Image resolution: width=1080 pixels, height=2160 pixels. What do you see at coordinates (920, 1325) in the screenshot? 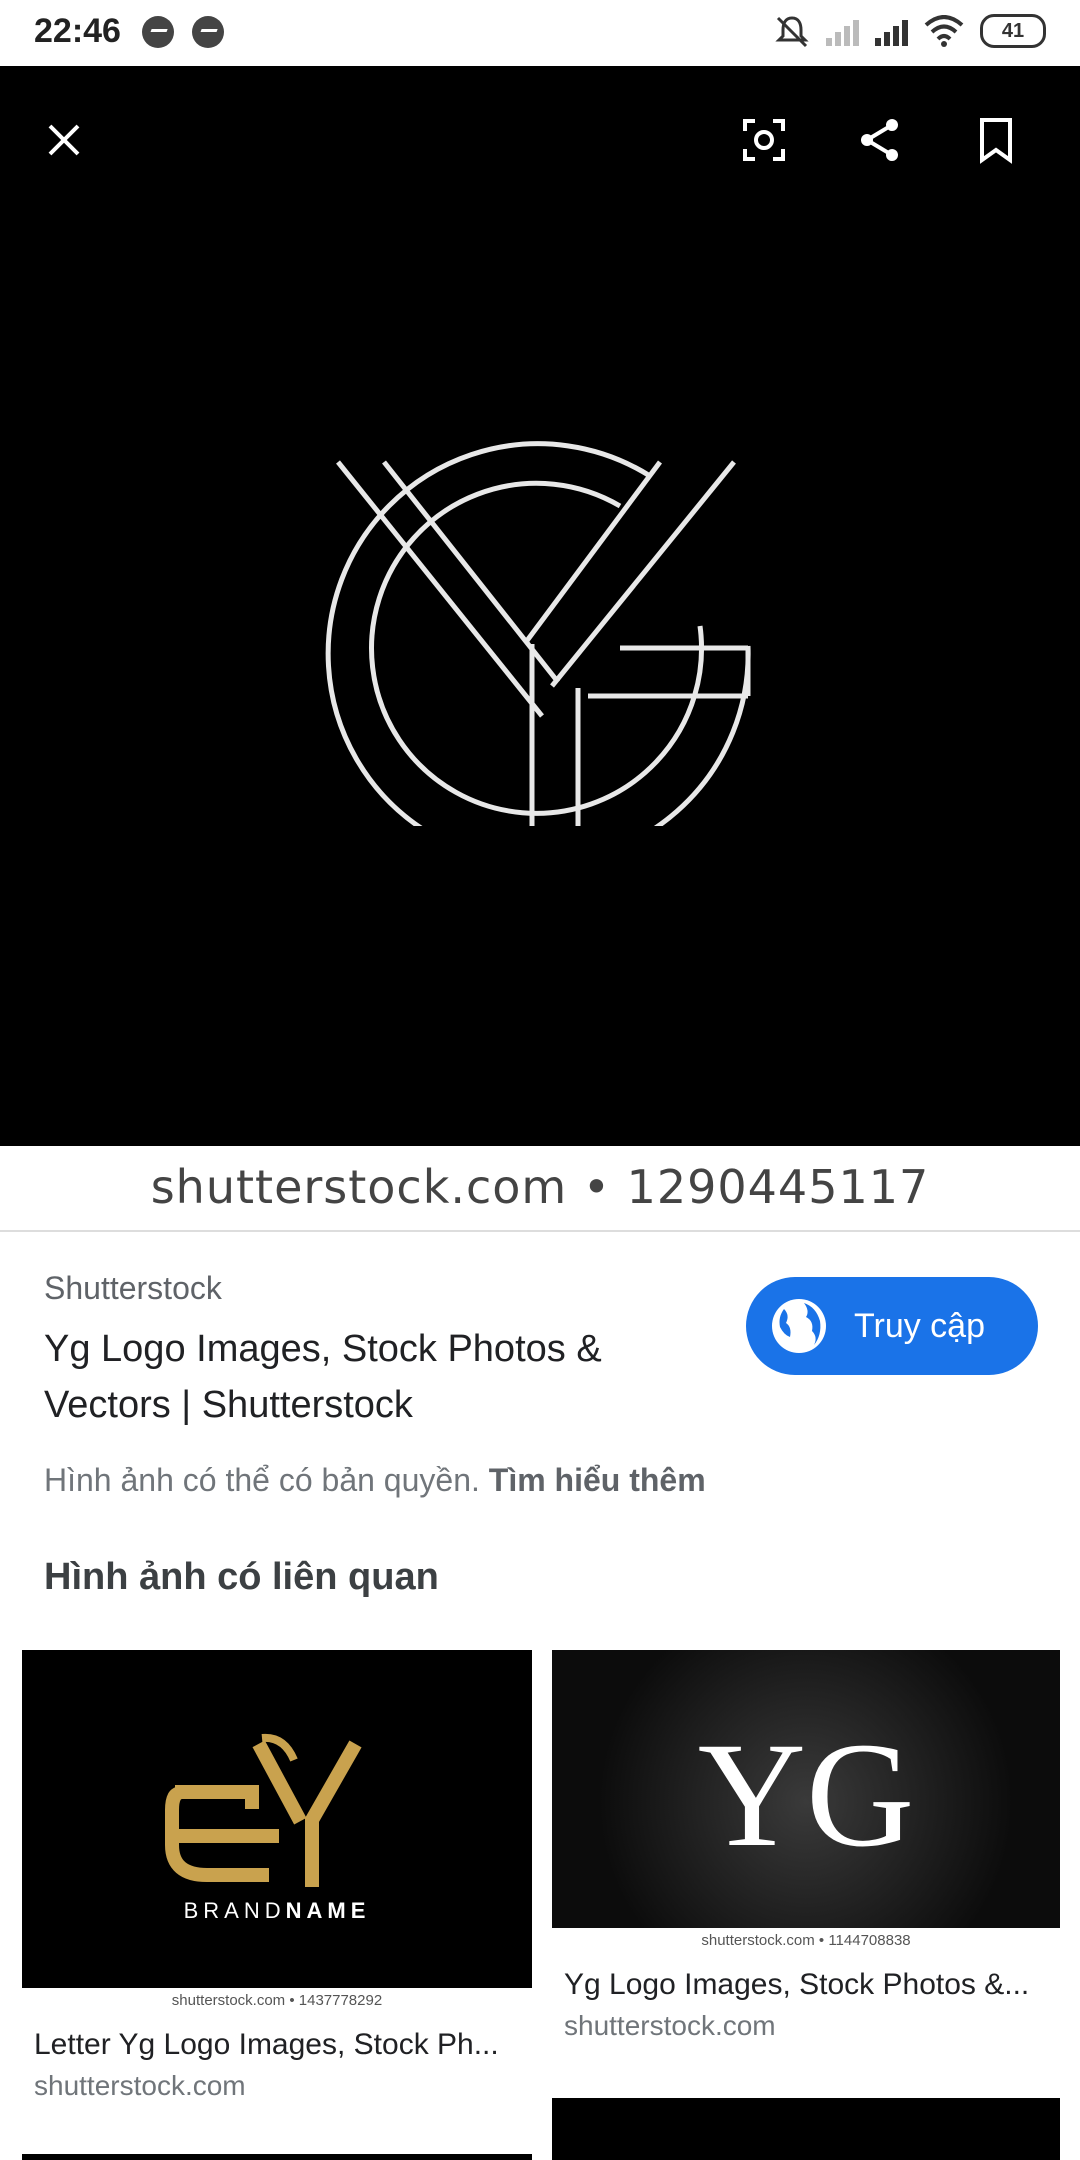
I see `visit-label: Truy cập` at bounding box center [920, 1325].